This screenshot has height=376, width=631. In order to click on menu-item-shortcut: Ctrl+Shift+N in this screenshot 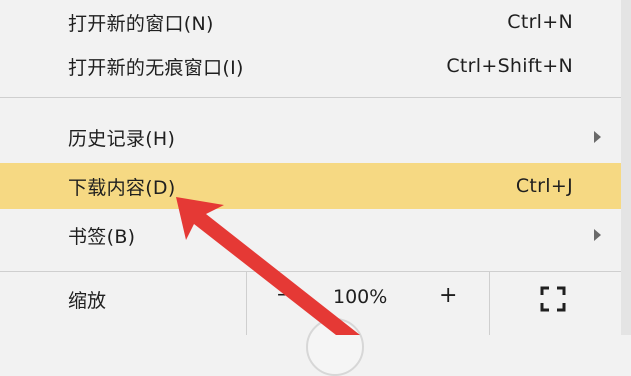, I will do `click(509, 66)`.